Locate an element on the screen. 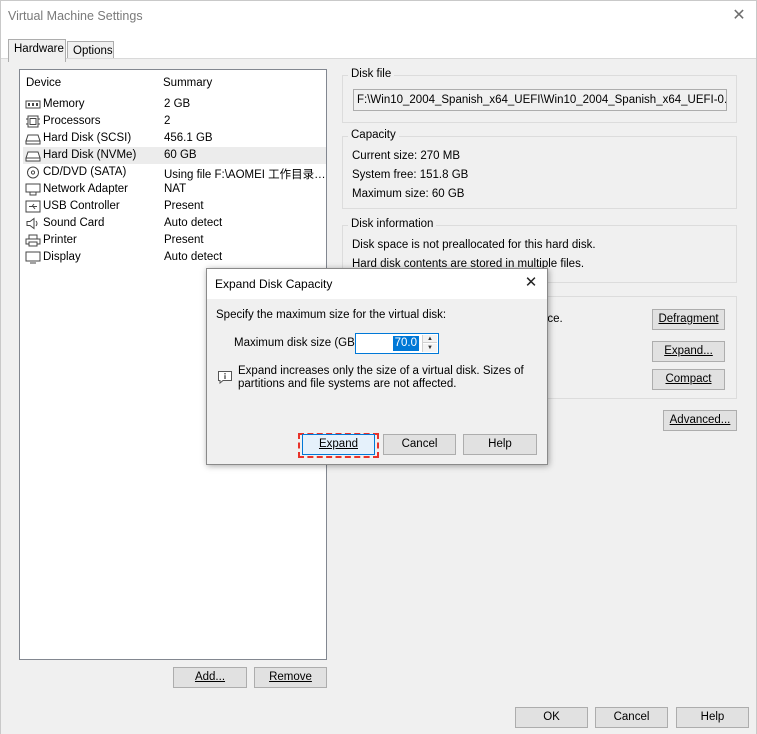 The image size is (757, 734). display-icon is located at coordinates (33, 257).